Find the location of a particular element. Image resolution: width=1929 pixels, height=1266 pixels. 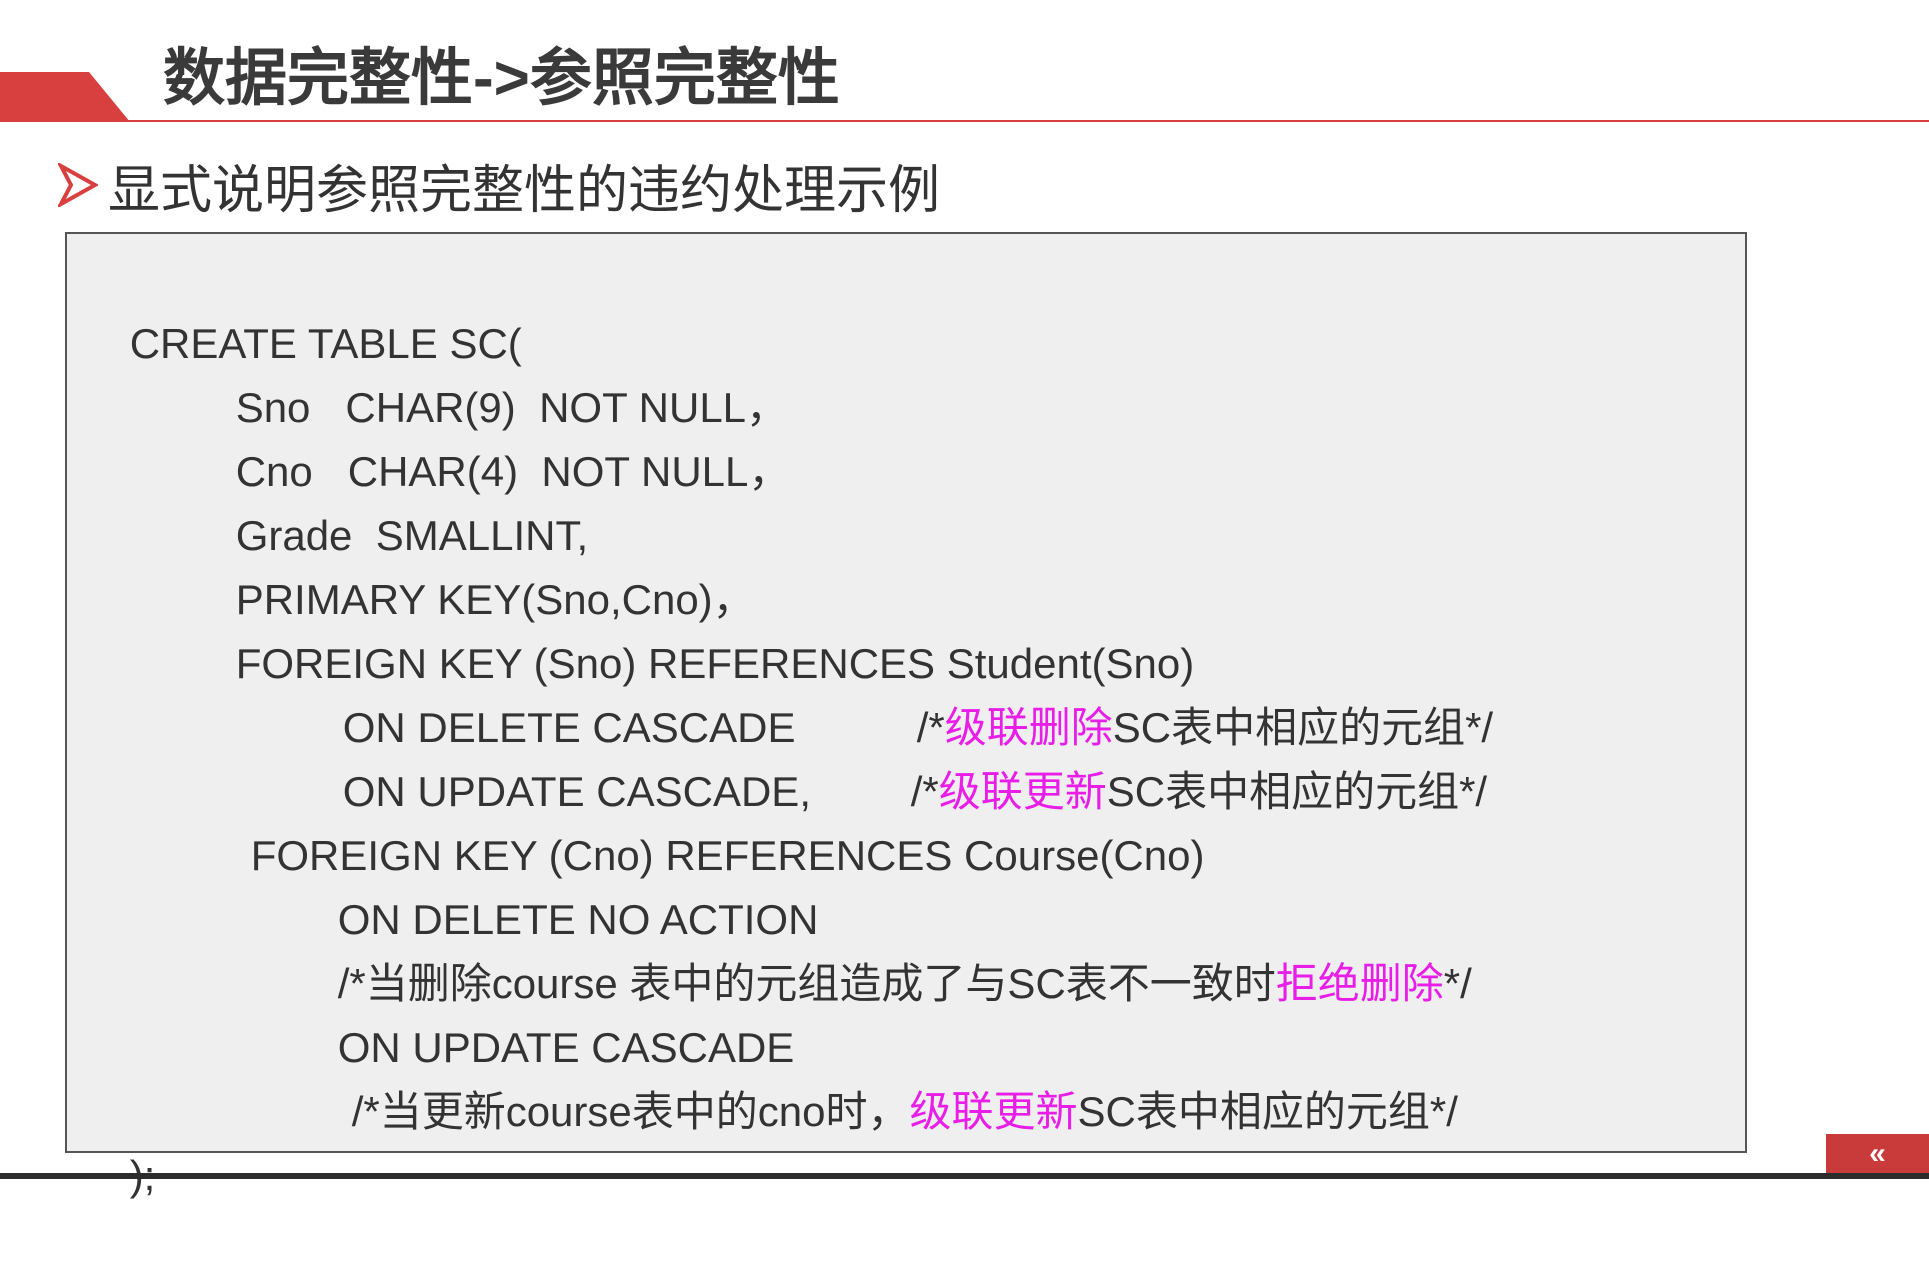

previous-slide-button: « is located at coordinates (1877, 1153).